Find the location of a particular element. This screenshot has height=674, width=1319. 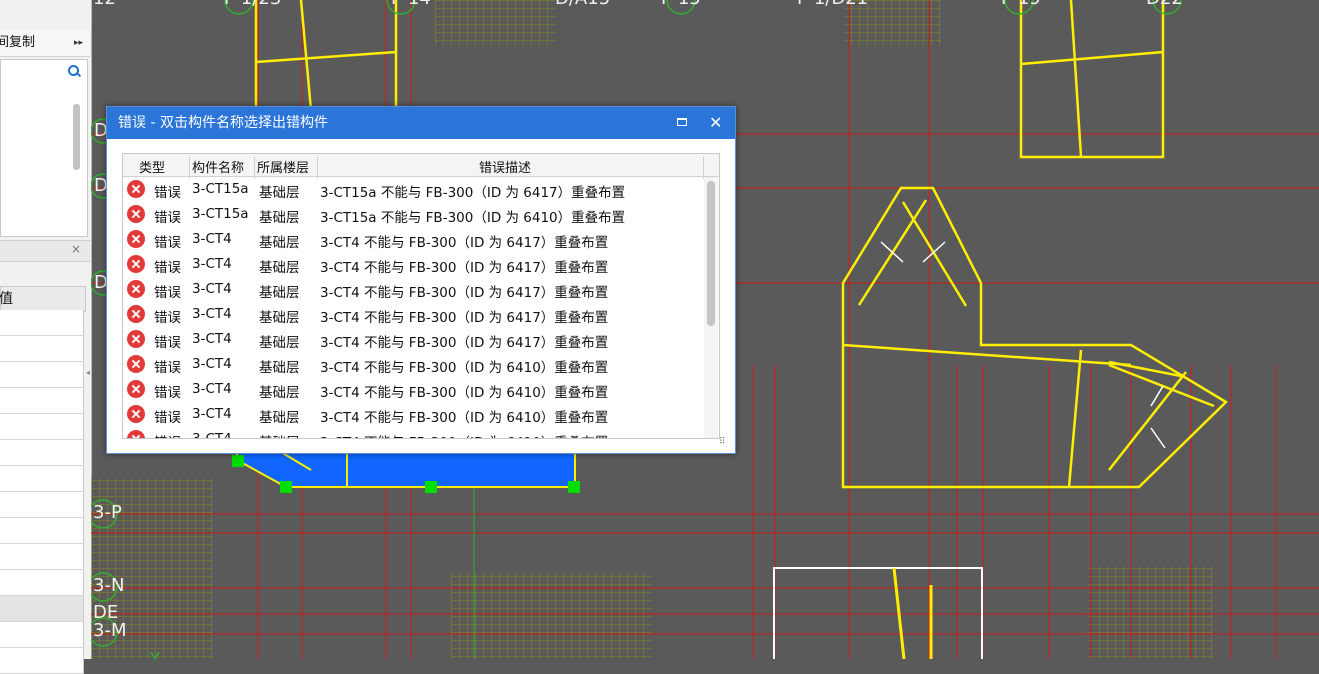

axis-label: F-14 is located at coordinates (411, 4).